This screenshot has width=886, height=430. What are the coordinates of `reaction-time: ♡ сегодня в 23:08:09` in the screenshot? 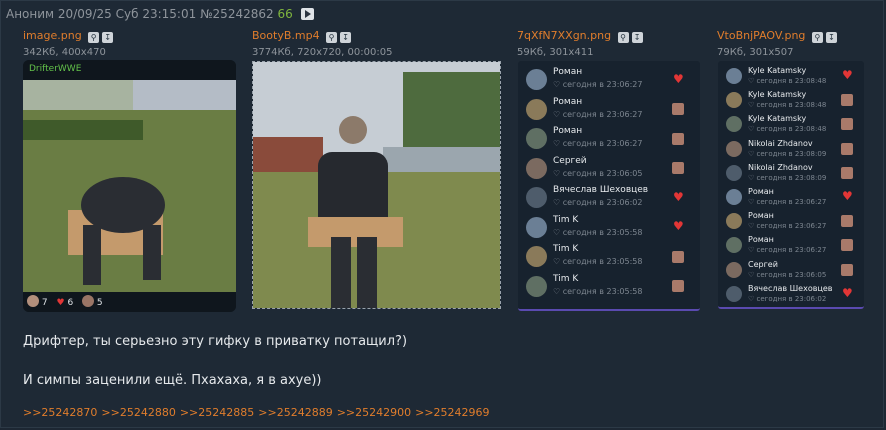 It's located at (787, 154).